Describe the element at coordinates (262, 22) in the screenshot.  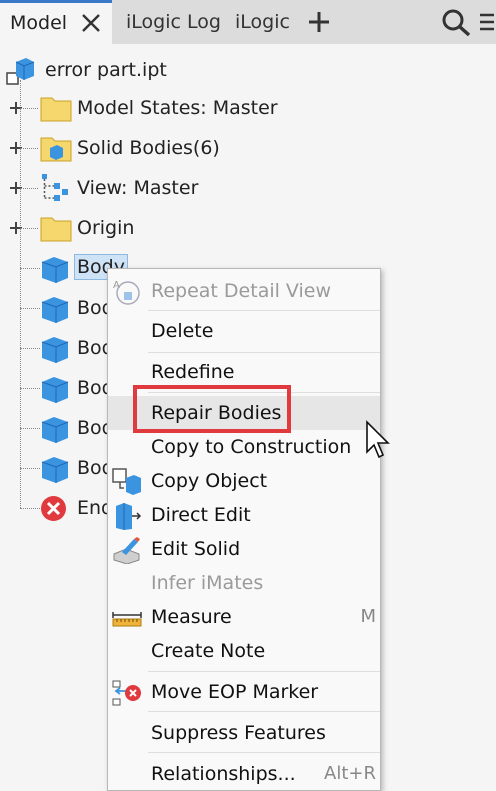
I see `tab-ilogic: iLogic` at that location.